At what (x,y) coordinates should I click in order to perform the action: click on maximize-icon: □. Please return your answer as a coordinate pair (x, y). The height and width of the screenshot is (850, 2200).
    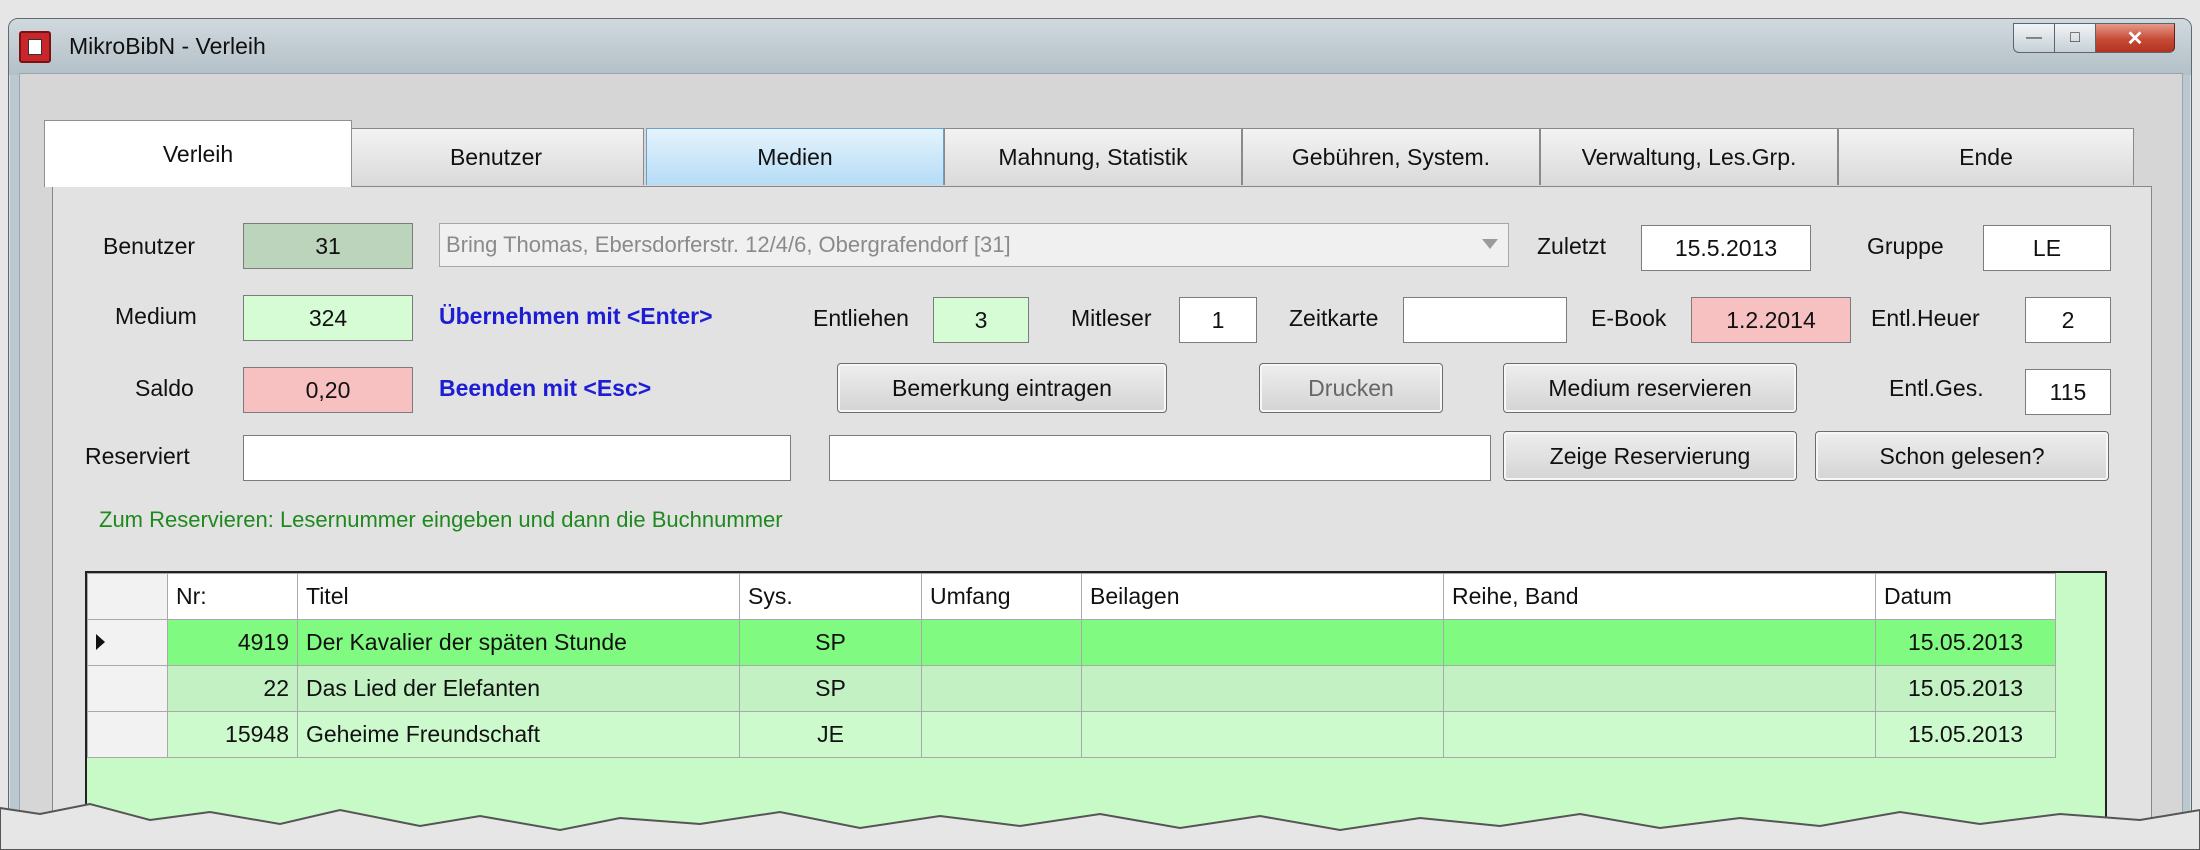
    Looking at the image, I should click on (2075, 37).